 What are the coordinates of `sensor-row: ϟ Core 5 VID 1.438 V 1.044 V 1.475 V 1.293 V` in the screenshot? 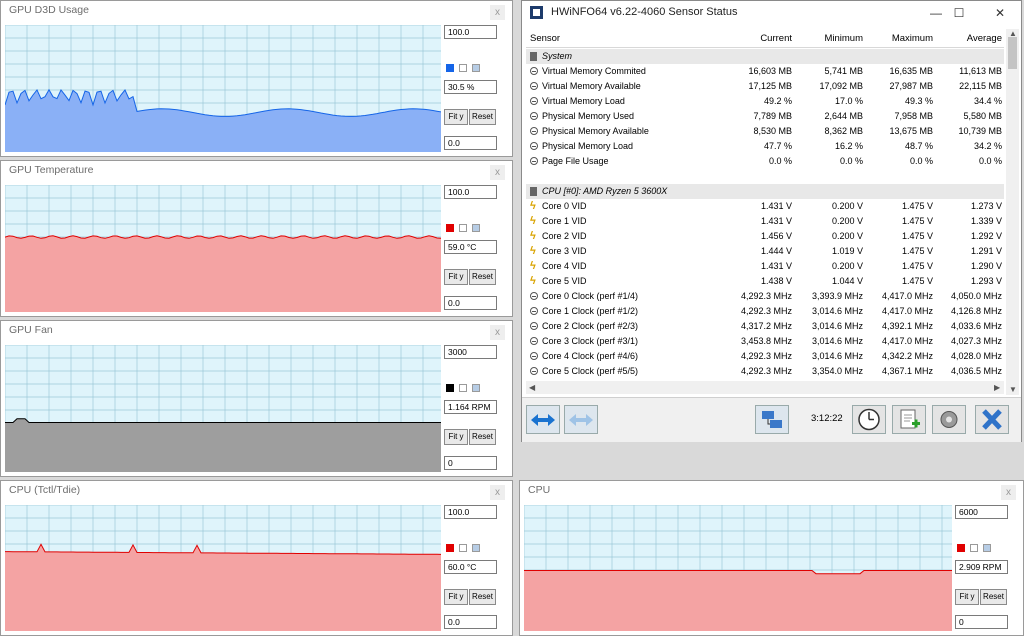 It's located at (765, 281).